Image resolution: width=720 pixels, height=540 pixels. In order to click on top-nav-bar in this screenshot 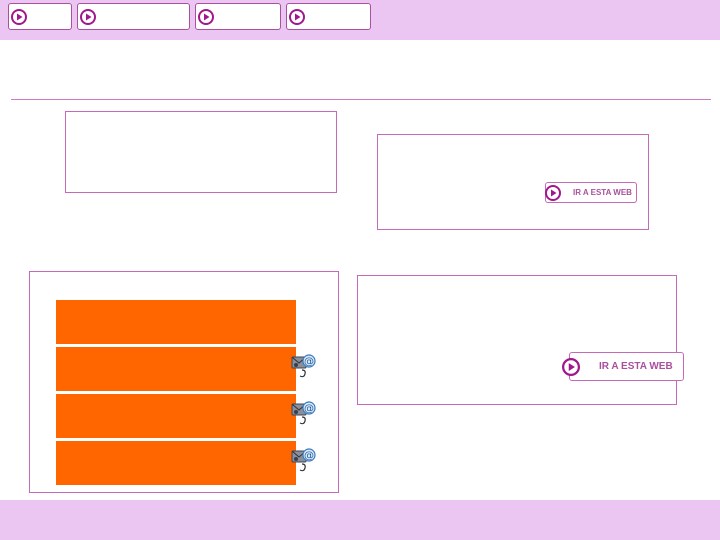, I will do `click(360, 20)`.